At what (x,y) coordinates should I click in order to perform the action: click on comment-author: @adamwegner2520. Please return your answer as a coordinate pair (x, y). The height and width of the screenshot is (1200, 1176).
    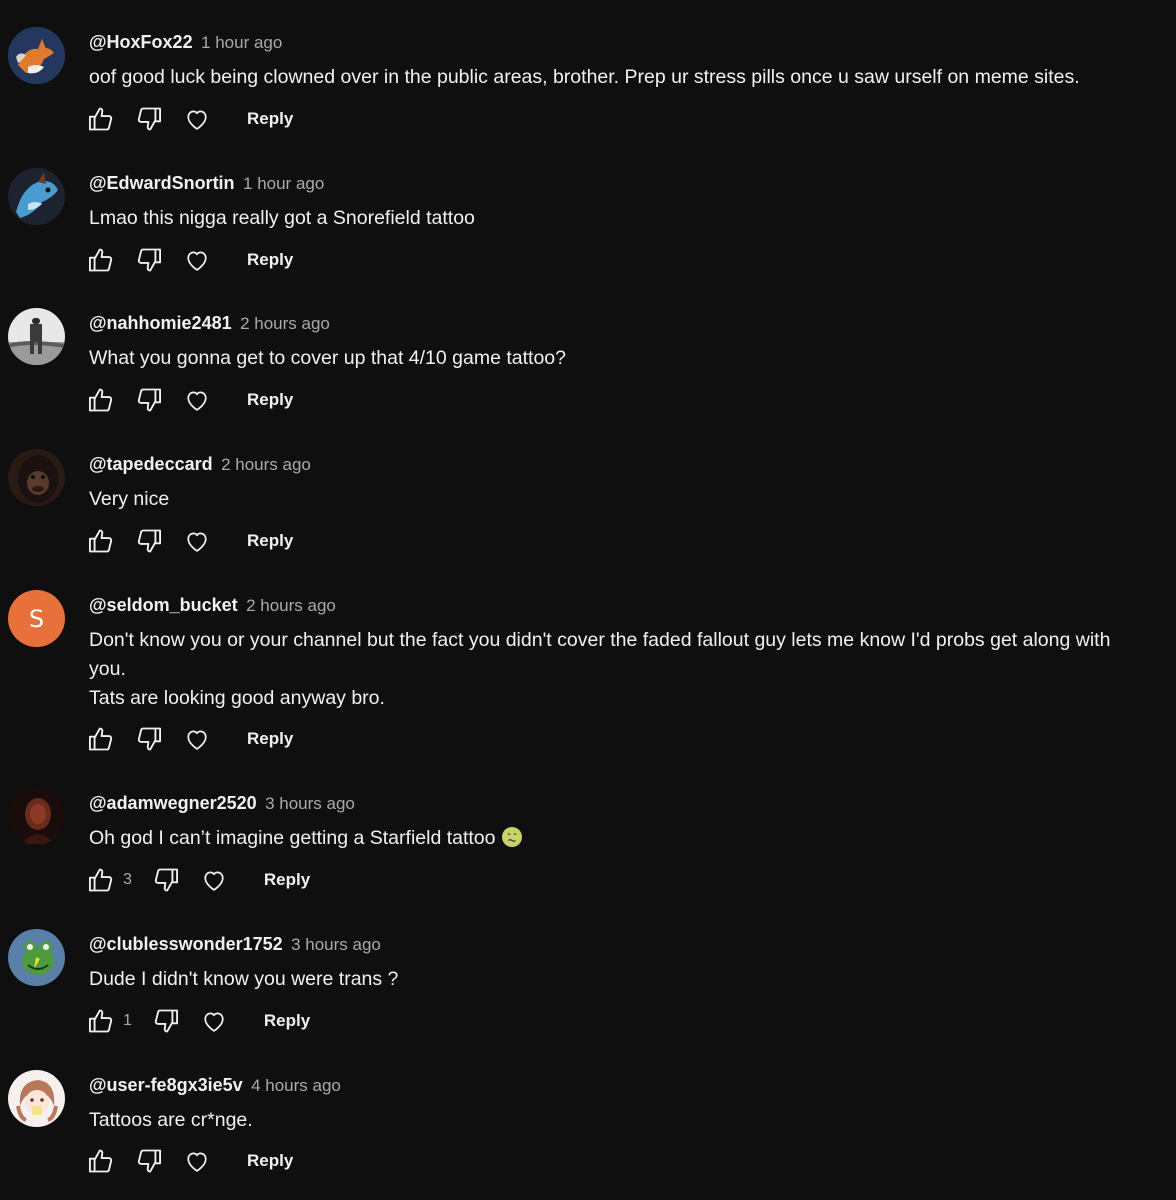
    Looking at the image, I should click on (173, 803).